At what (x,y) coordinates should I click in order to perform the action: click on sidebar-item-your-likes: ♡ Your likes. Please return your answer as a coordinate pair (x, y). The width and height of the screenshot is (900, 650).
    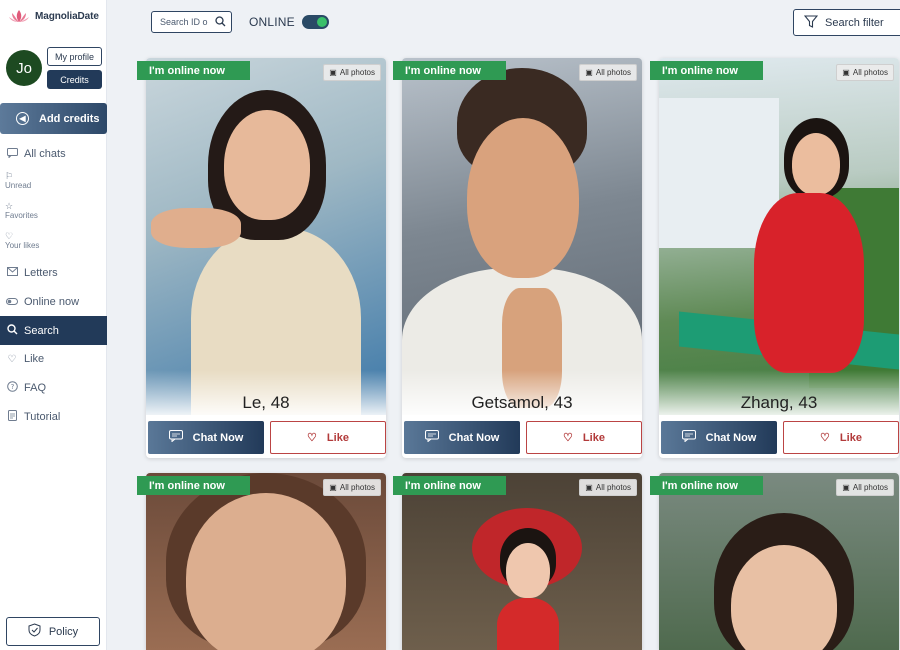
    Looking at the image, I should click on (22, 240).